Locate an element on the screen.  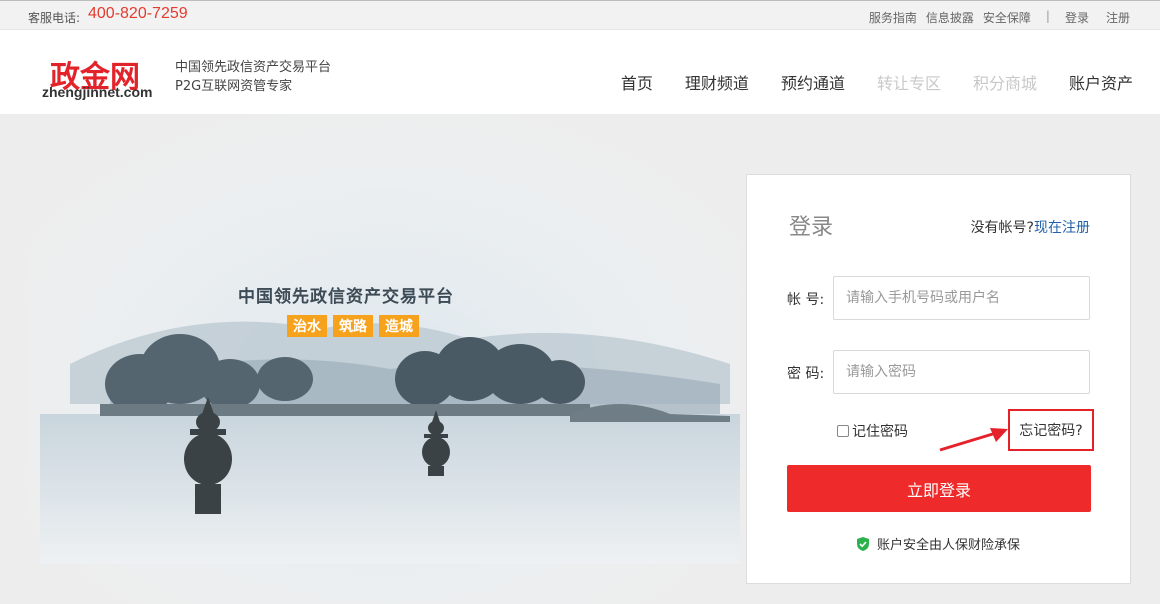
main-nav: 首页 理财频道 预约通道 转让专区 积分商城 账户资产 is located at coordinates (877, 82).